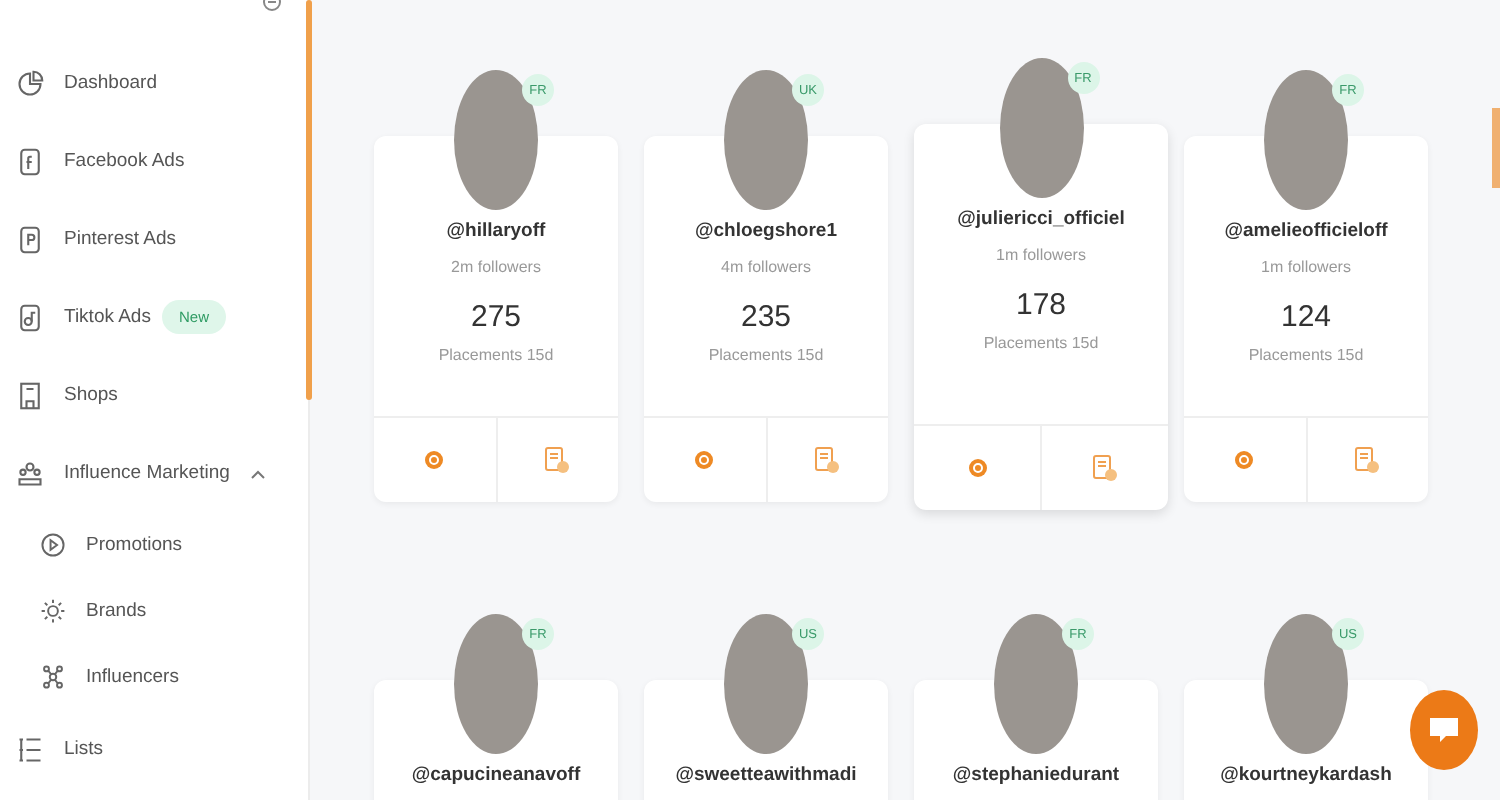 This screenshot has height=800, width=1500. What do you see at coordinates (1041, 219) in the screenshot?
I see `influencer-handle: @juliericci_officiel` at bounding box center [1041, 219].